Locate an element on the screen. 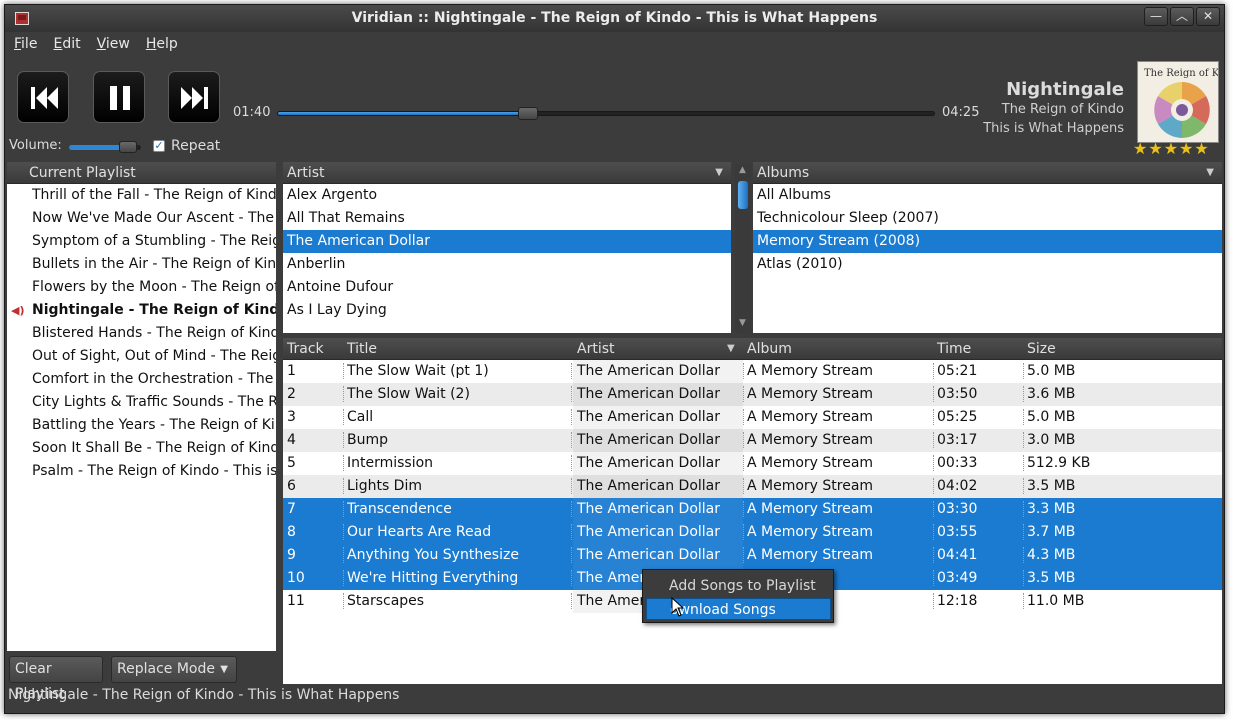 The height and width of the screenshot is (720, 1233). artist-item: The American Dollar is located at coordinates (507, 241).